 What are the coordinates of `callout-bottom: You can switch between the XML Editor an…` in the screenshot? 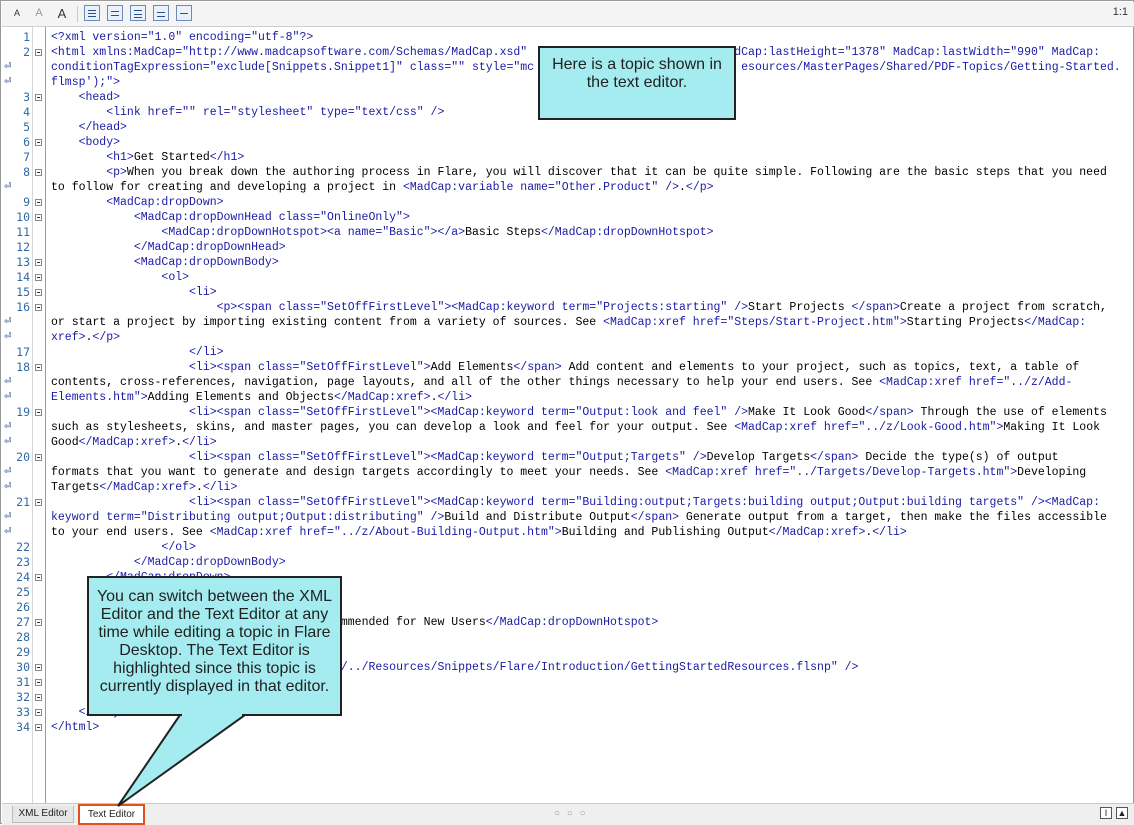 It's located at (214, 646).